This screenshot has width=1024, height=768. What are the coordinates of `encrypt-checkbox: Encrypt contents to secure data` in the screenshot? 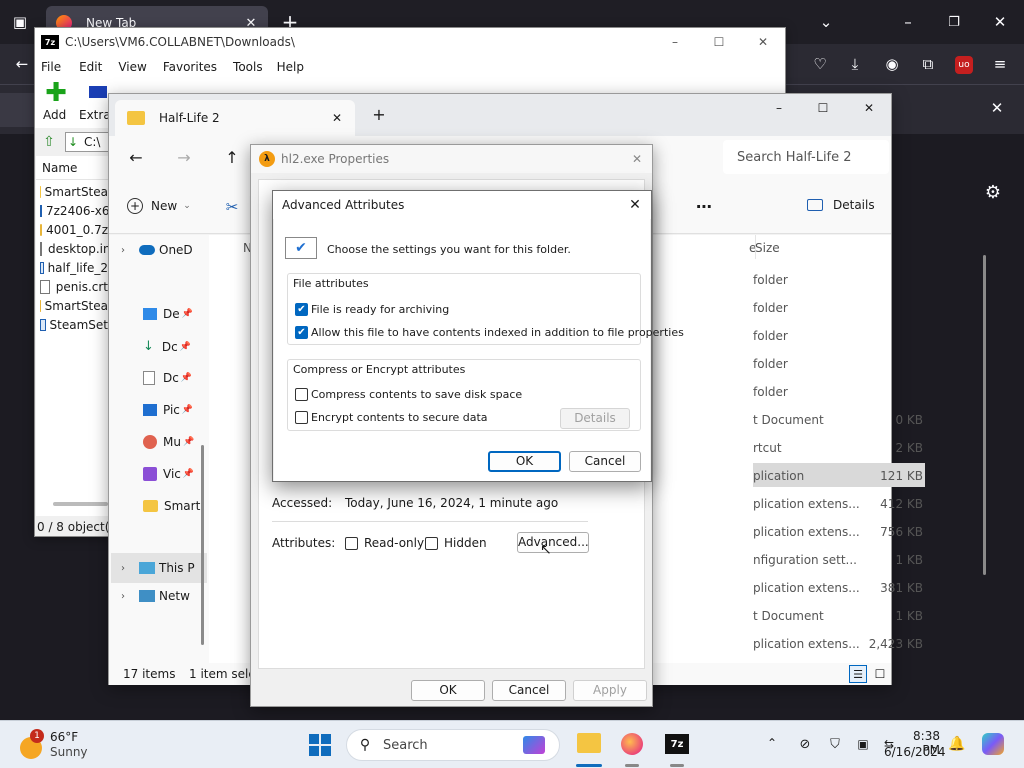 It's located at (391, 417).